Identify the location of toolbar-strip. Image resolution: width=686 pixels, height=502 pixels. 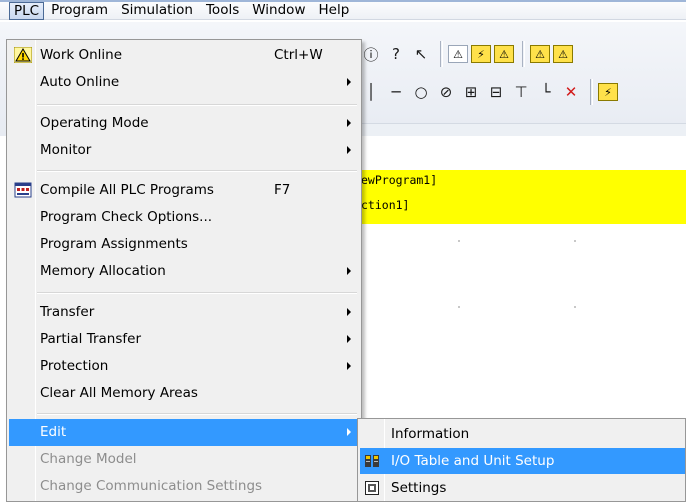
(523, 129).